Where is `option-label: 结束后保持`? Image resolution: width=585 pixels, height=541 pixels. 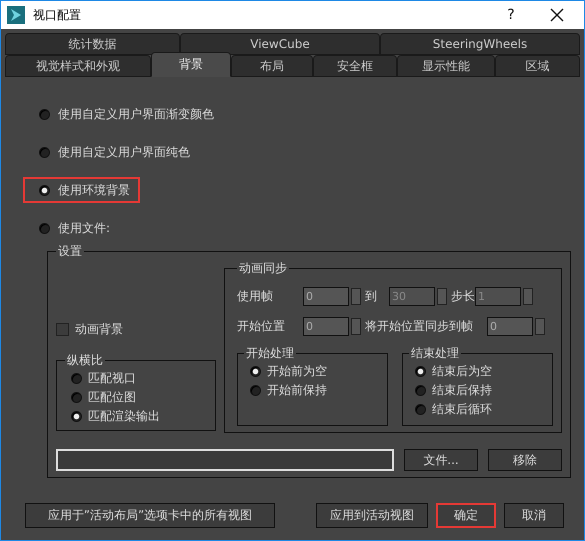 option-label: 结束后保持 is located at coordinates (462, 390).